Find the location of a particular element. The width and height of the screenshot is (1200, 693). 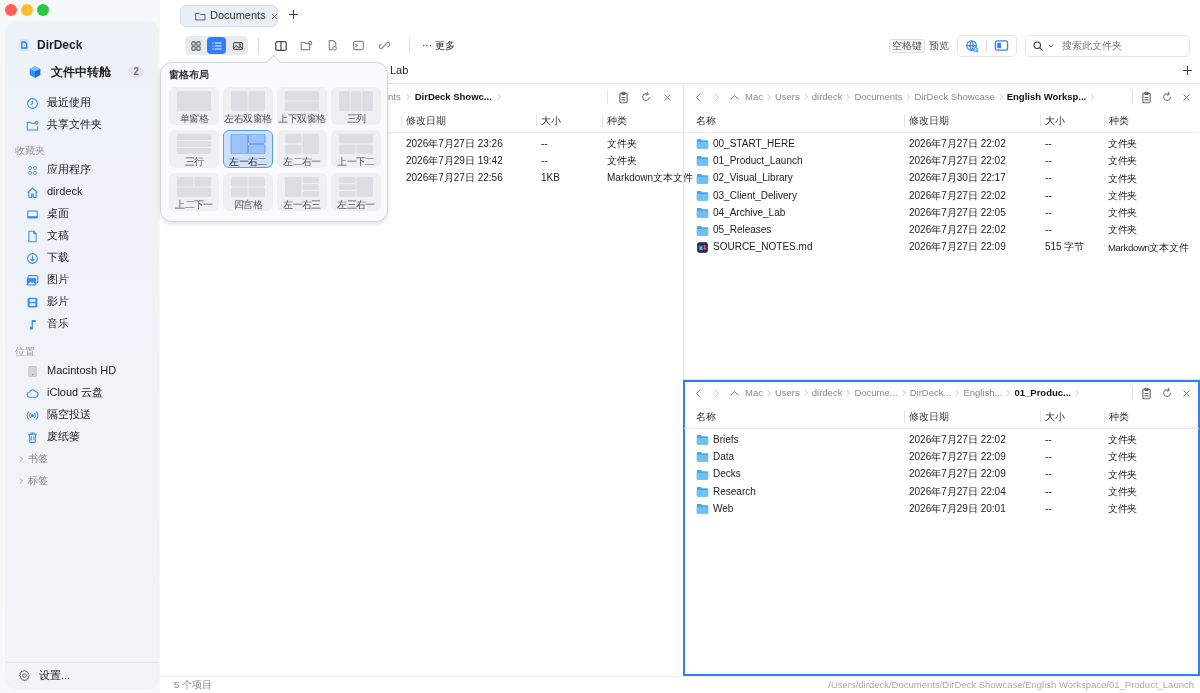

sidebar-item: 音乐 is located at coordinates (82, 324).